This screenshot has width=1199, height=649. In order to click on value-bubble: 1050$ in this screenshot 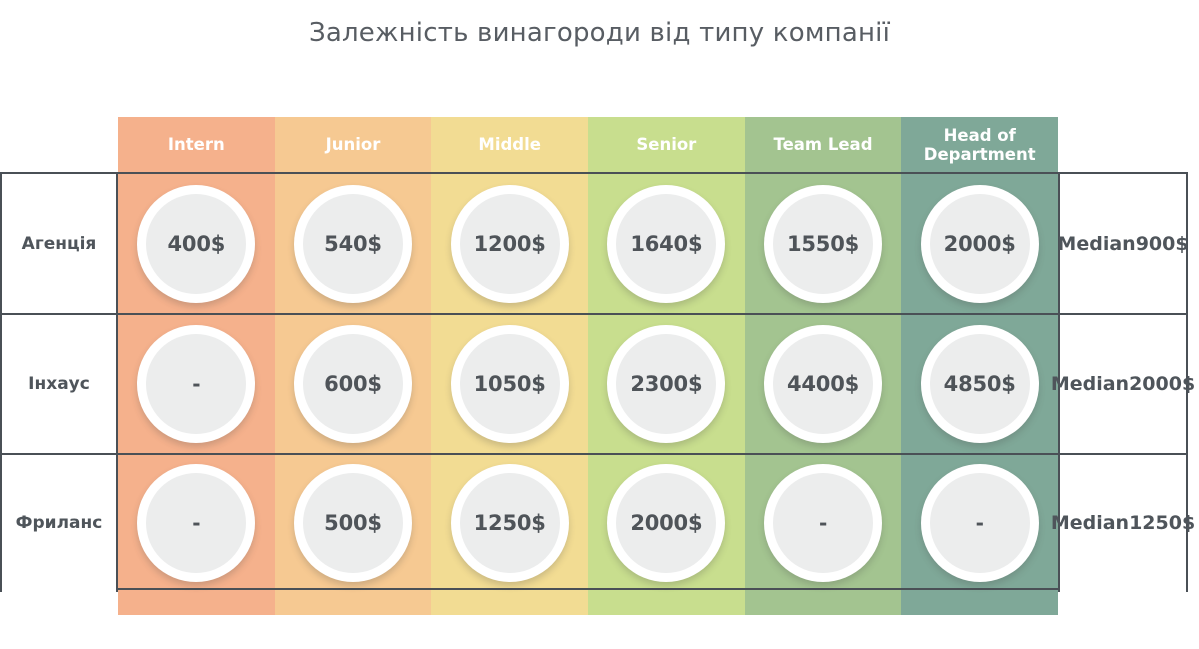, I will do `click(509, 383)`.